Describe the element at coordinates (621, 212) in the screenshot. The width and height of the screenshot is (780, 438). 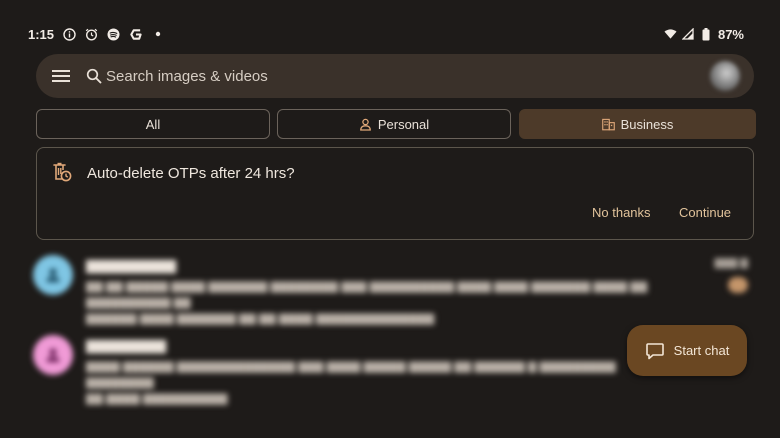
I see `no-thanks-button: No thanks` at that location.